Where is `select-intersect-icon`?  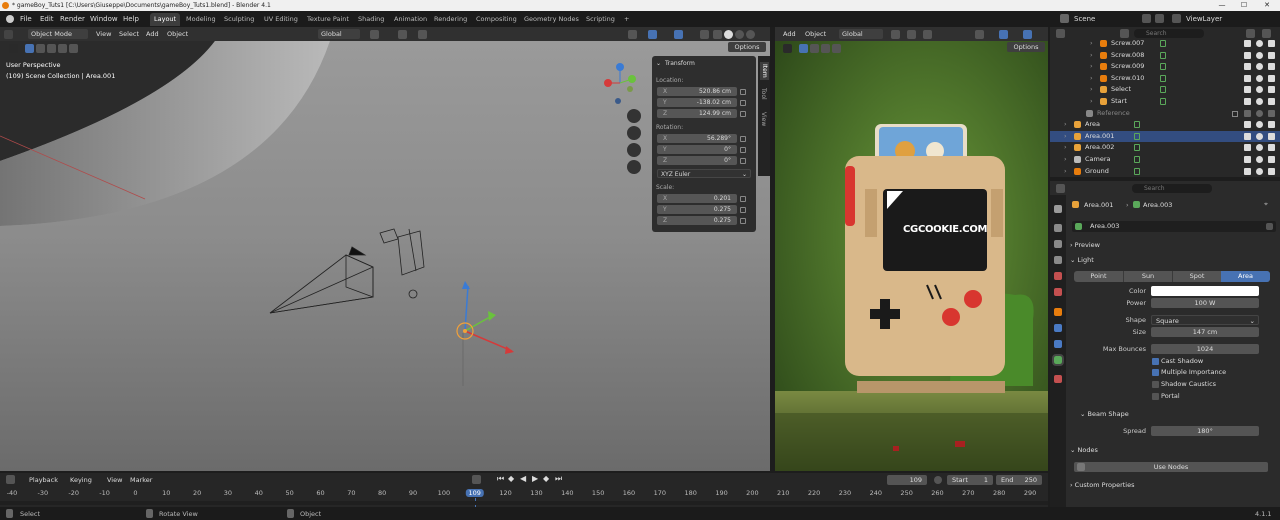 select-intersect-icon is located at coordinates (73, 48).